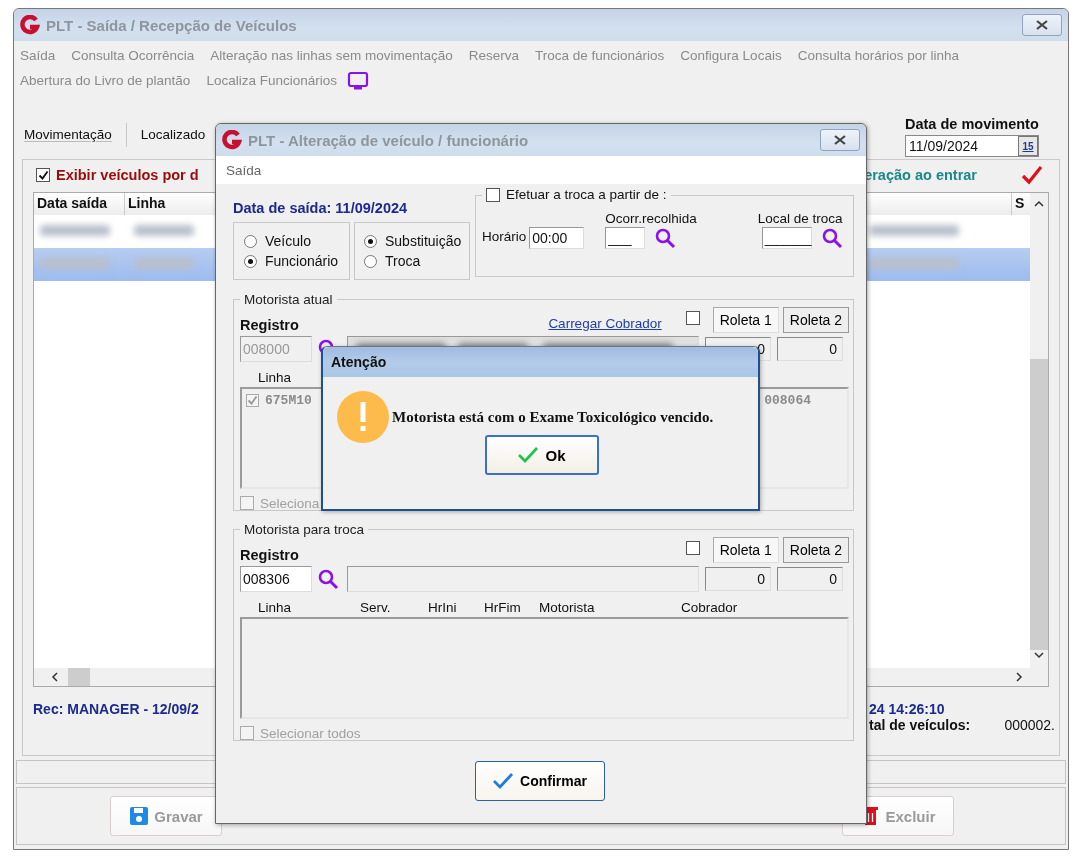  What do you see at coordinates (75, 135) in the screenshot?
I see `tab: Movimentação` at bounding box center [75, 135].